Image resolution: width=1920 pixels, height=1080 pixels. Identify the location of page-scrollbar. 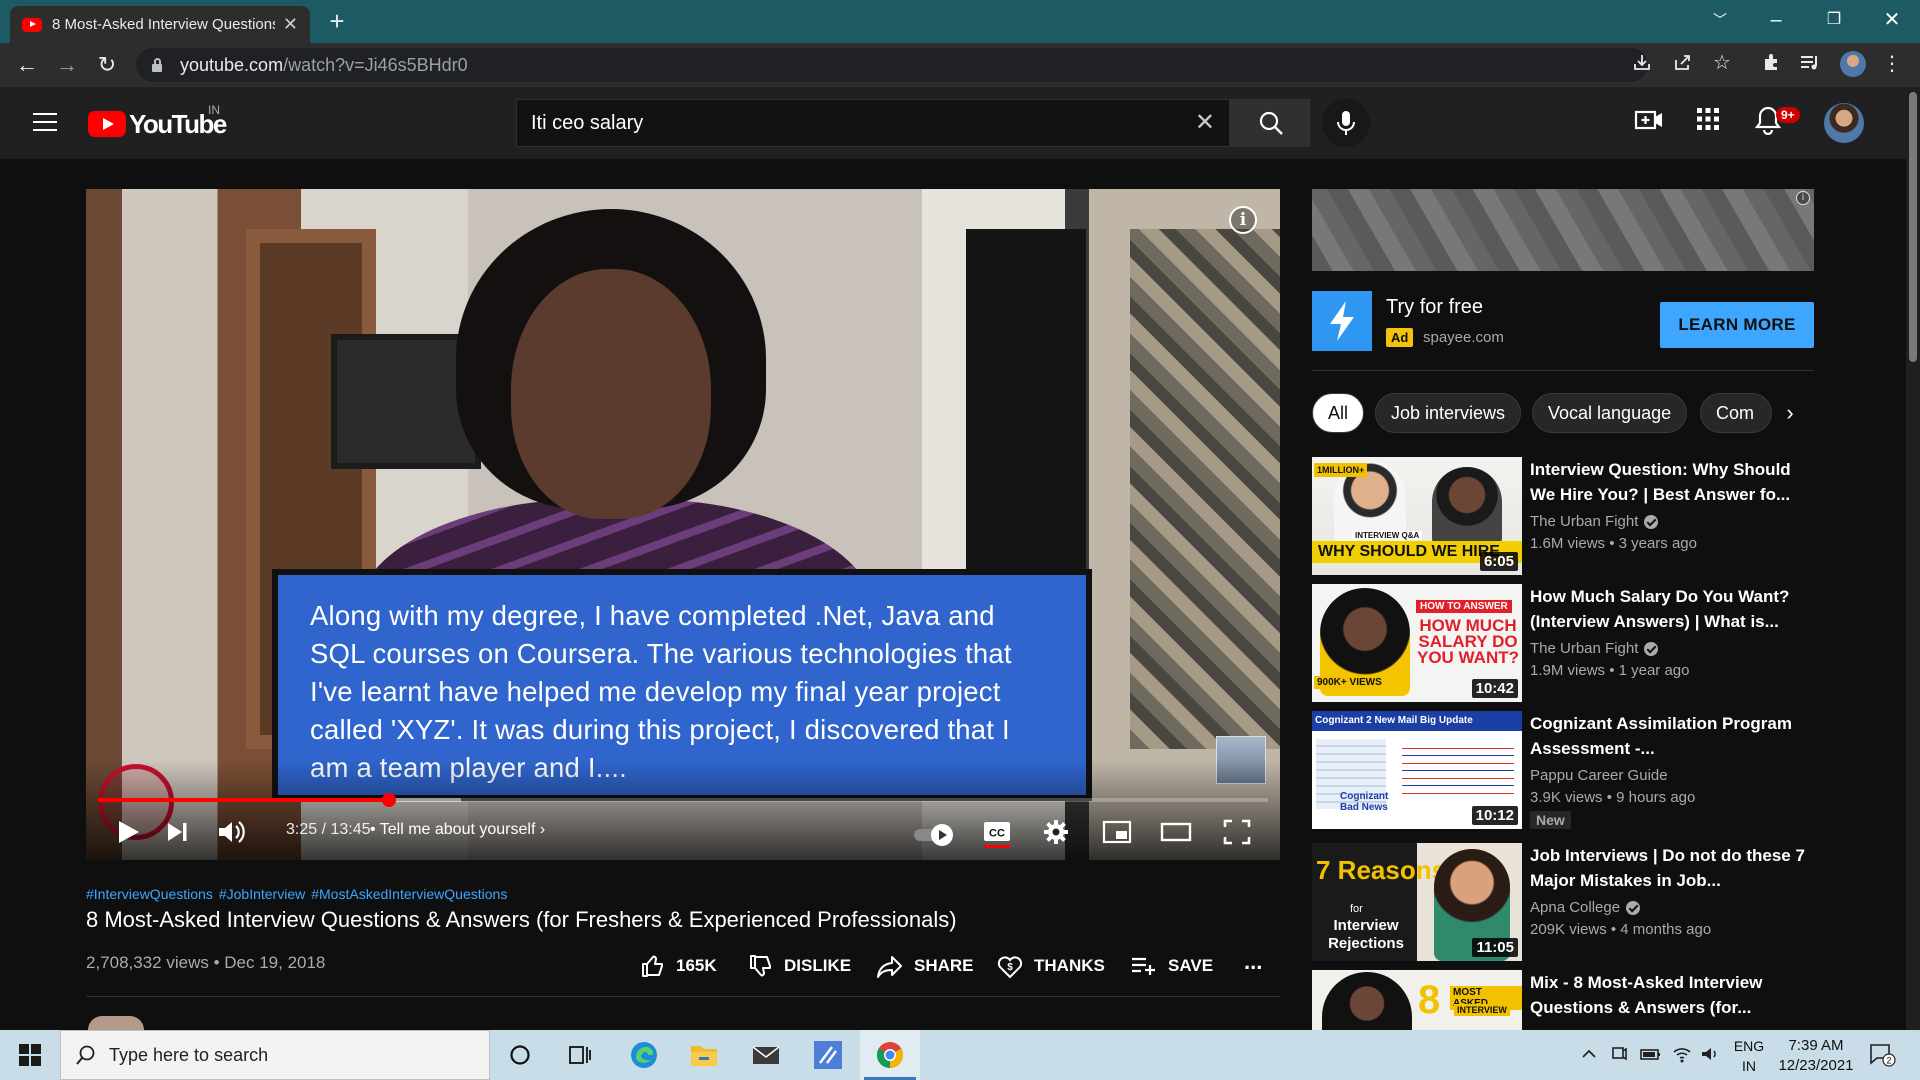
(1913, 558).